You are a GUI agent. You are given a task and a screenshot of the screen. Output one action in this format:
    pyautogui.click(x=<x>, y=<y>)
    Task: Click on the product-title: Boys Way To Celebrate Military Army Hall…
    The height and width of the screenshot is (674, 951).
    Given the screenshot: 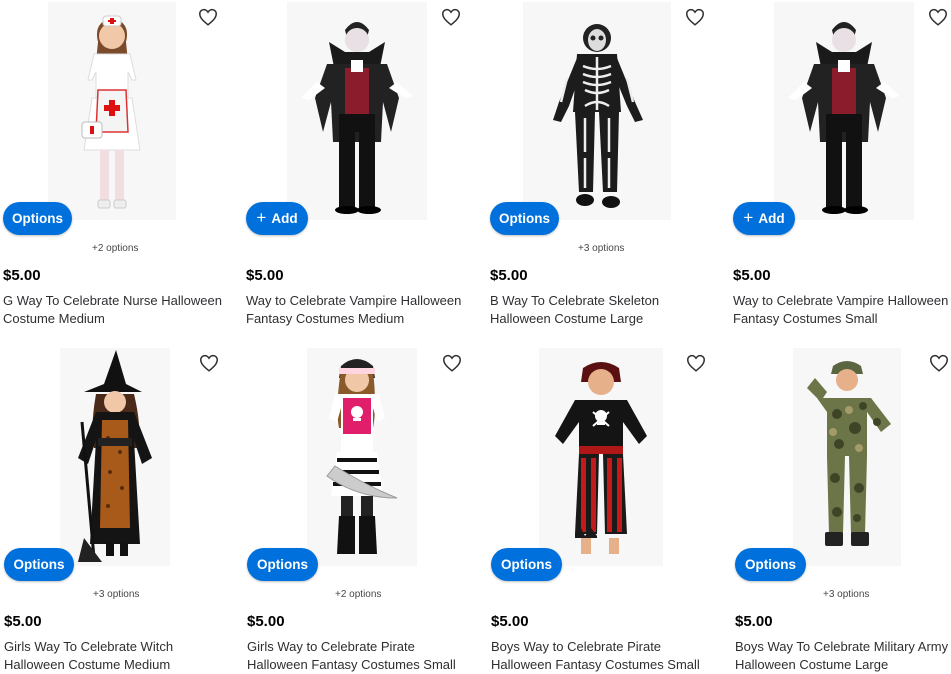 What is the action you would take?
    pyautogui.click(x=842, y=656)
    